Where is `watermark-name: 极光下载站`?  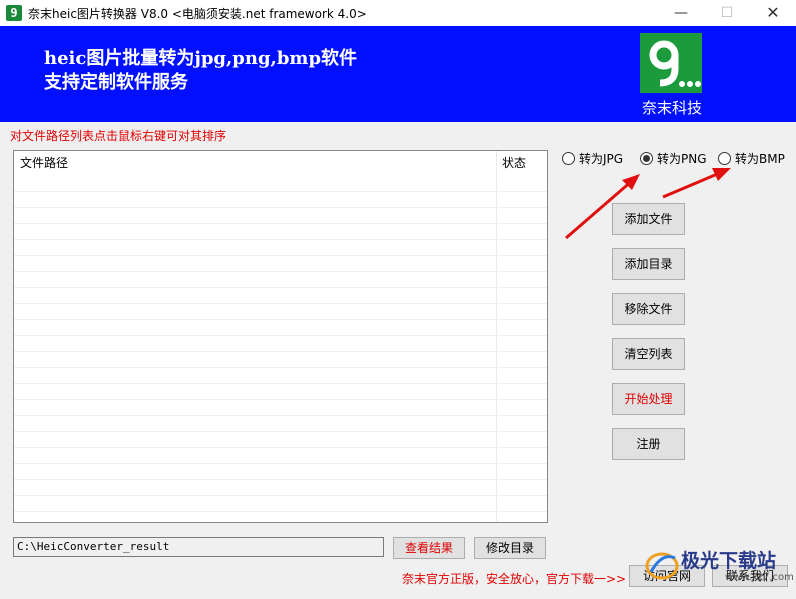
watermark-name: 极光下载站 is located at coordinates (729, 561).